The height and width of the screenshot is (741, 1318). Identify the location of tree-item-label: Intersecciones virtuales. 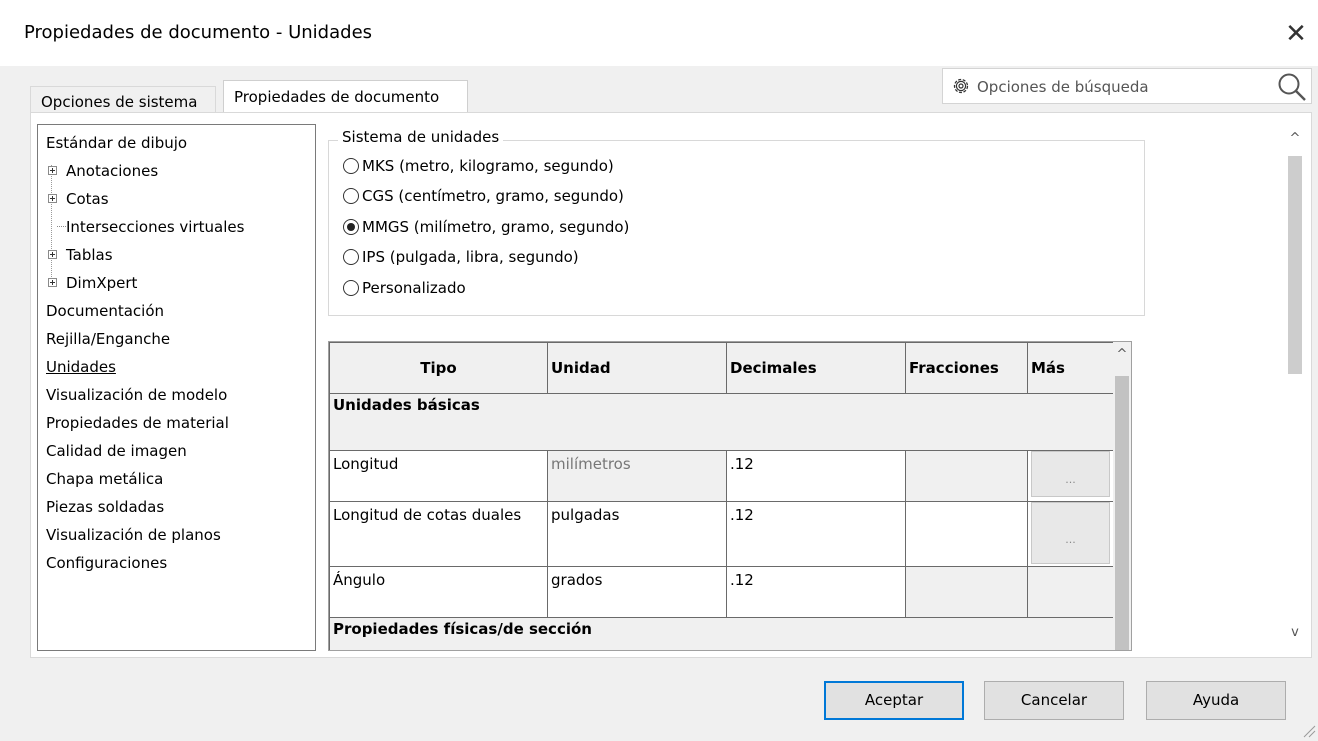
(155, 227).